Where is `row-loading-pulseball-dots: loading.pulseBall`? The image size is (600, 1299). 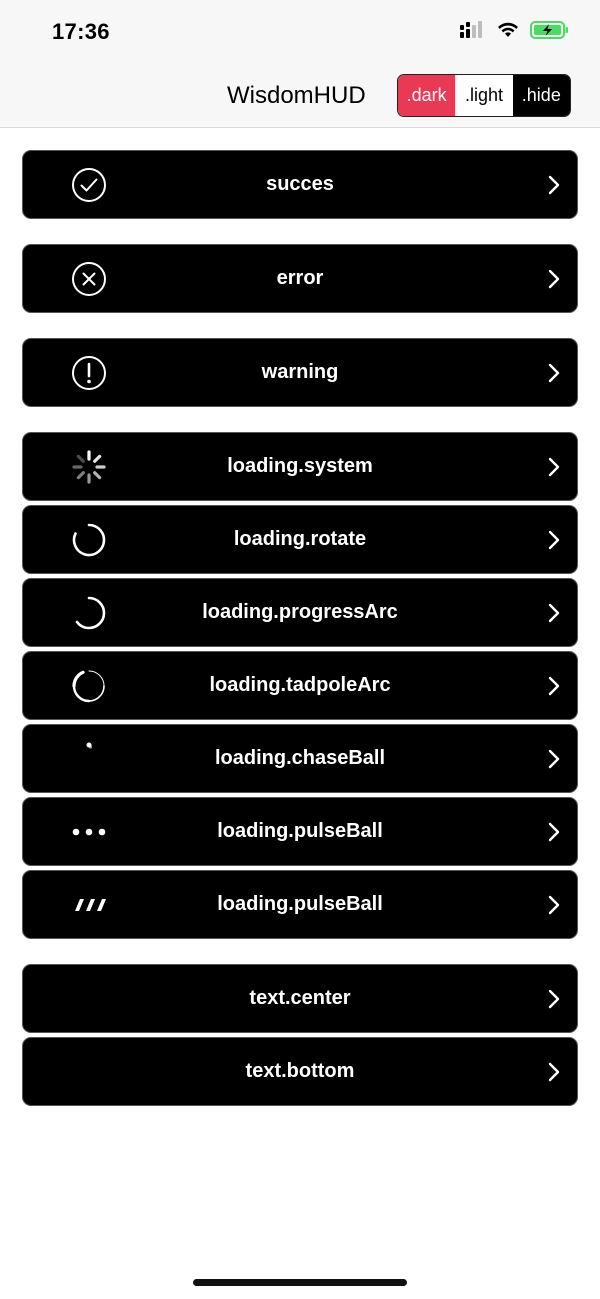 row-loading-pulseball-dots: loading.pulseBall is located at coordinates (300, 831).